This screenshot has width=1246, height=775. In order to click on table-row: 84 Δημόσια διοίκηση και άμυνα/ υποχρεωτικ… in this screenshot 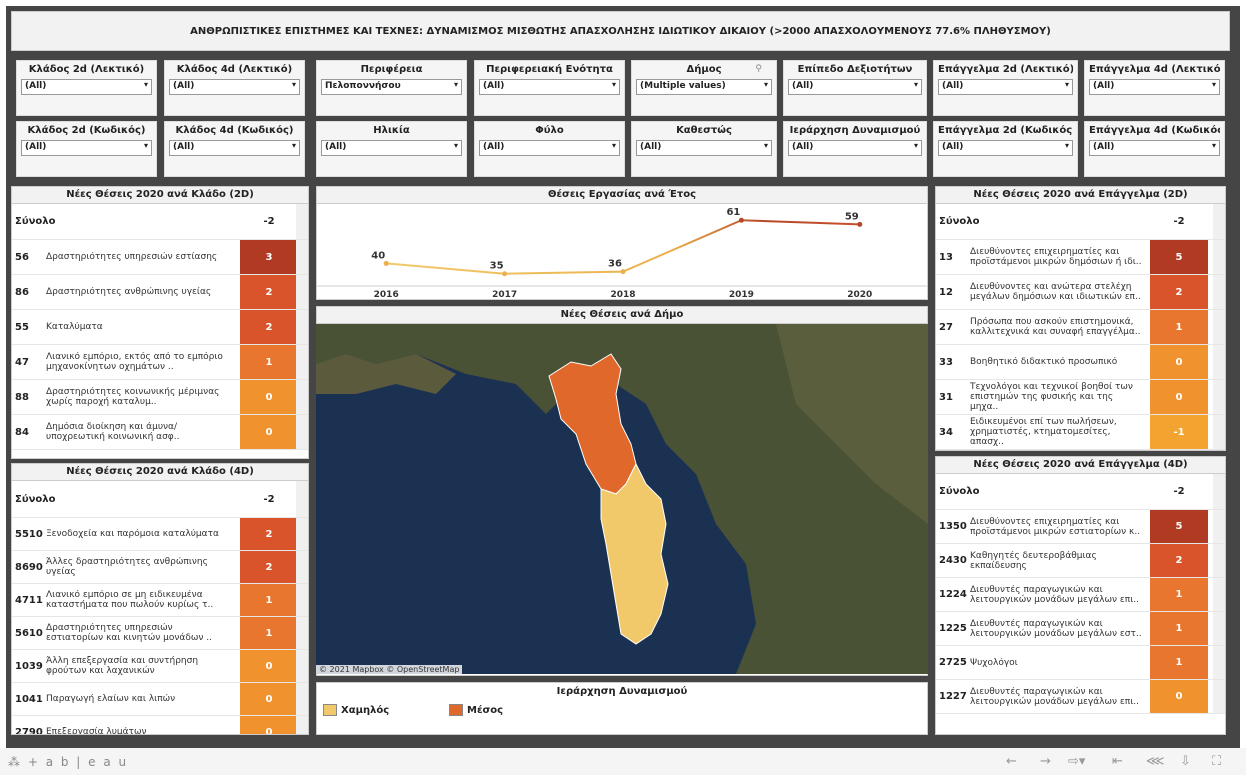, I will do `click(160, 432)`.